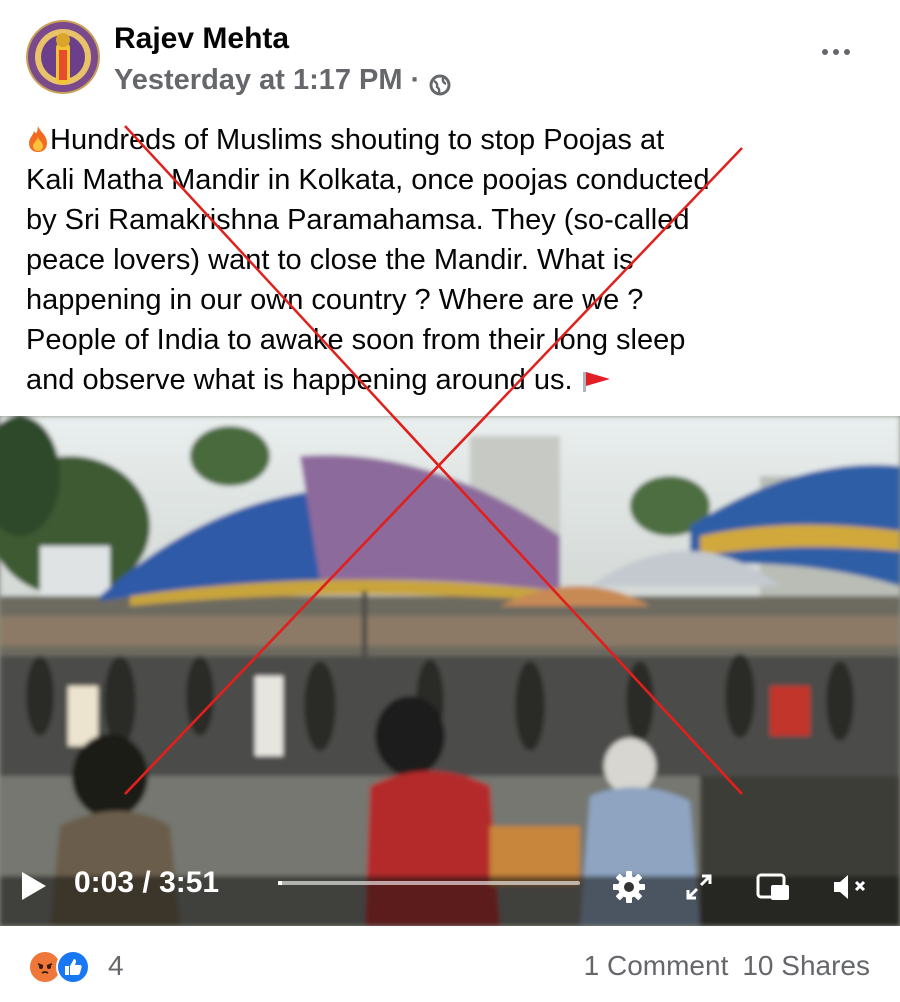 Image resolution: width=900 pixels, height=1002 pixels. Describe the element at coordinates (656, 966) in the screenshot. I see `comment-count: 1 Comment` at that location.